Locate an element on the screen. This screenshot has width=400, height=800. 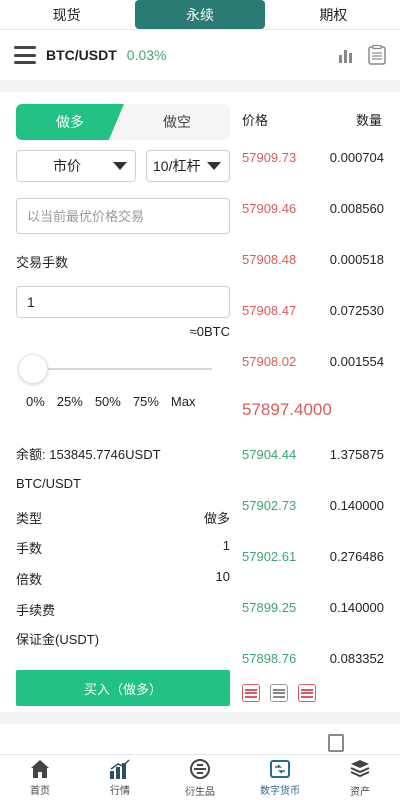
multiple-label: 倍数 is located at coordinates (29, 579).